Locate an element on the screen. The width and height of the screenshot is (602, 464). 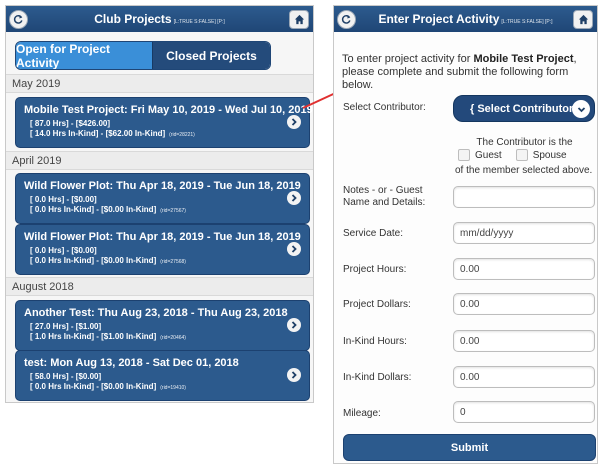
contributor-label: Select Contributor: is located at coordinates (384, 107).